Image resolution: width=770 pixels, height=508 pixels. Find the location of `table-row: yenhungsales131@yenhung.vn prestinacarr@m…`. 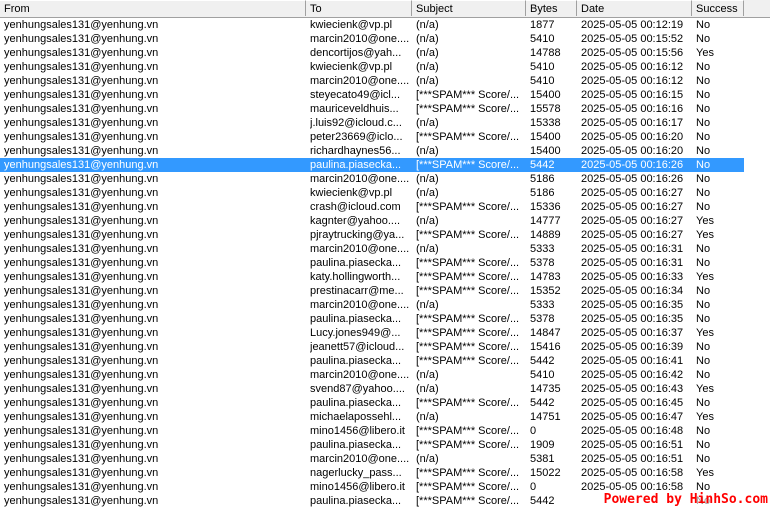

table-row: yenhungsales131@yenhung.vn prestinacarr@m… is located at coordinates (385, 291).